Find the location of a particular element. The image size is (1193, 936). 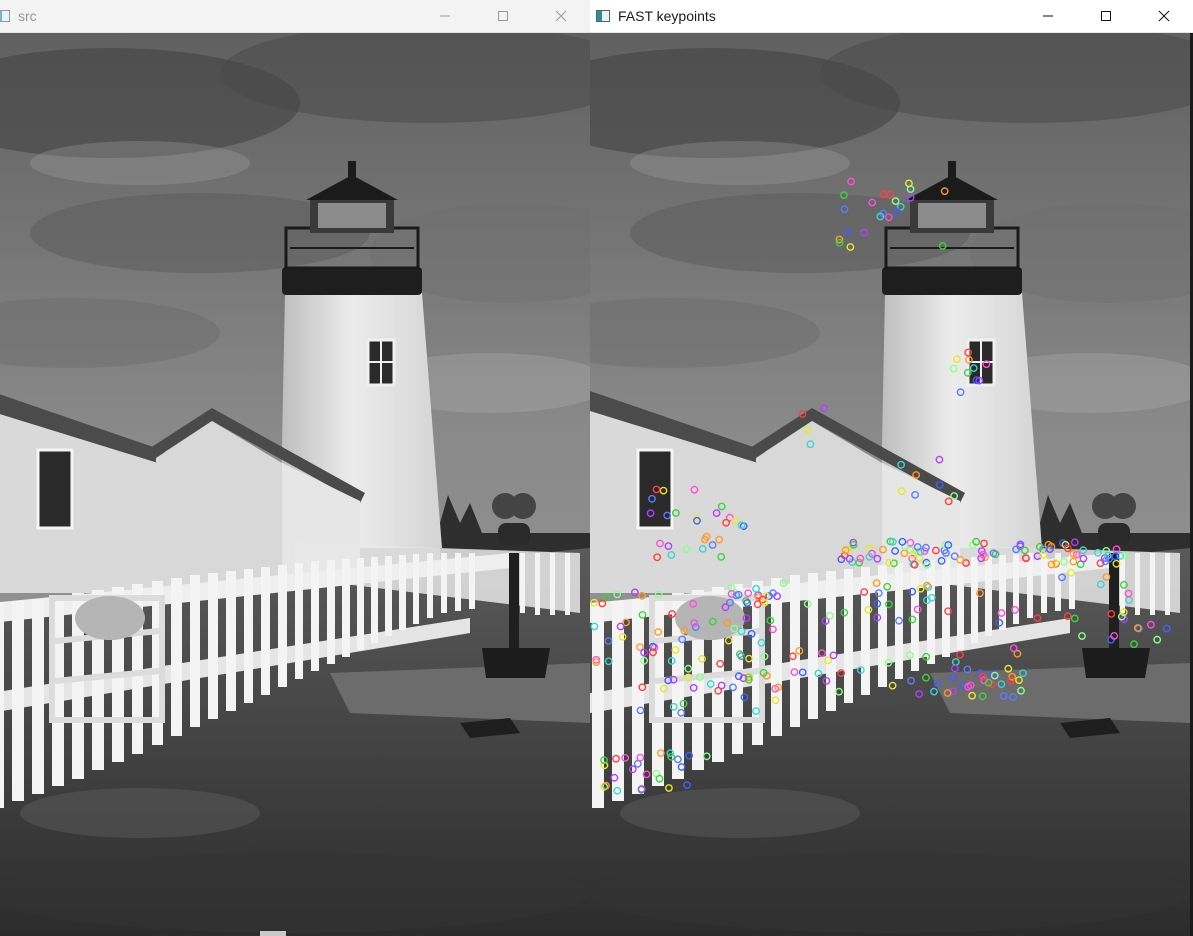

window-title: FAST keypoints is located at coordinates (667, 16).